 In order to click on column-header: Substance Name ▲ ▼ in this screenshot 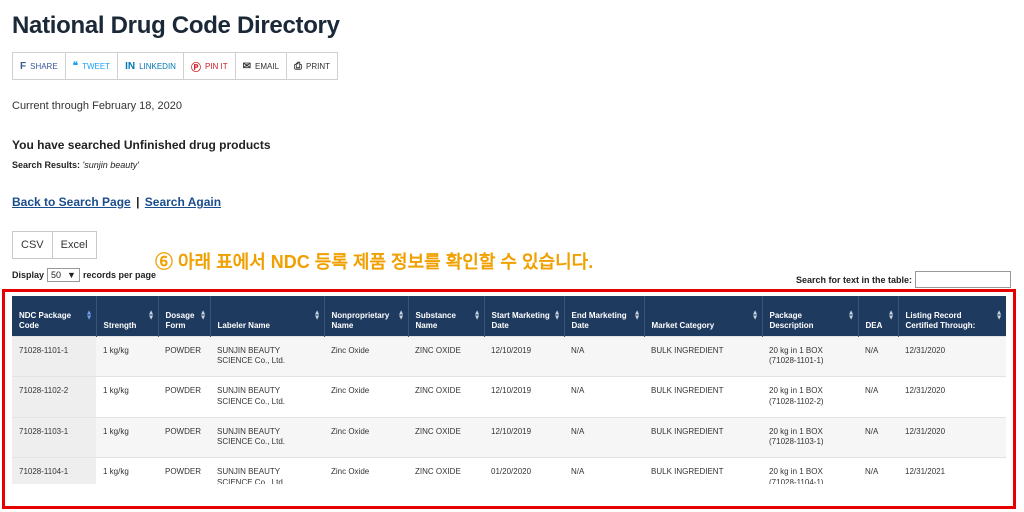, I will do `click(446, 316)`.